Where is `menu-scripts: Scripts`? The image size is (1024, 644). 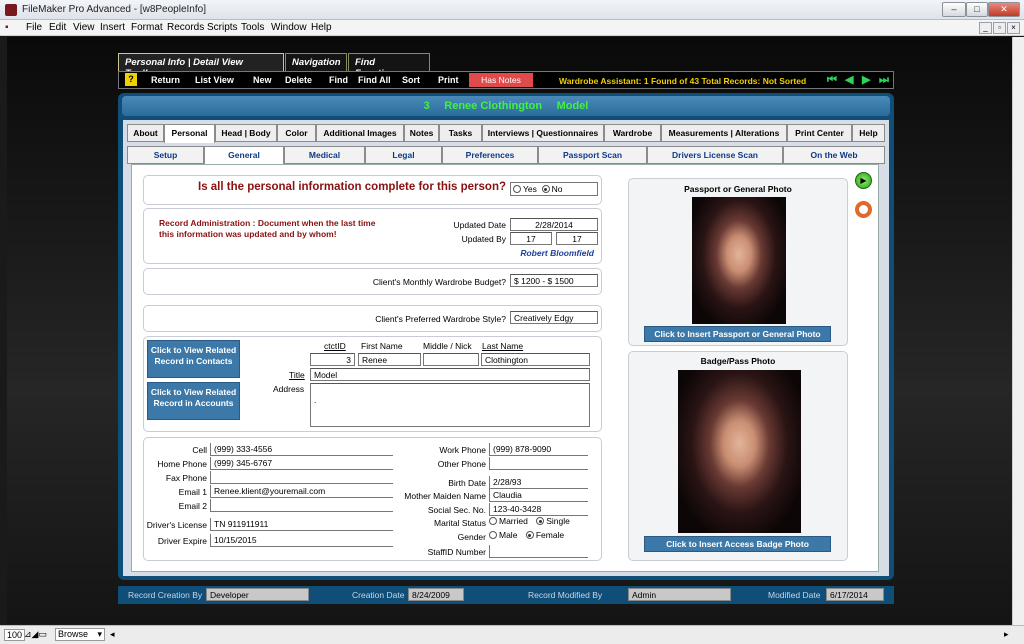 menu-scripts: Scripts is located at coordinates (222, 27).